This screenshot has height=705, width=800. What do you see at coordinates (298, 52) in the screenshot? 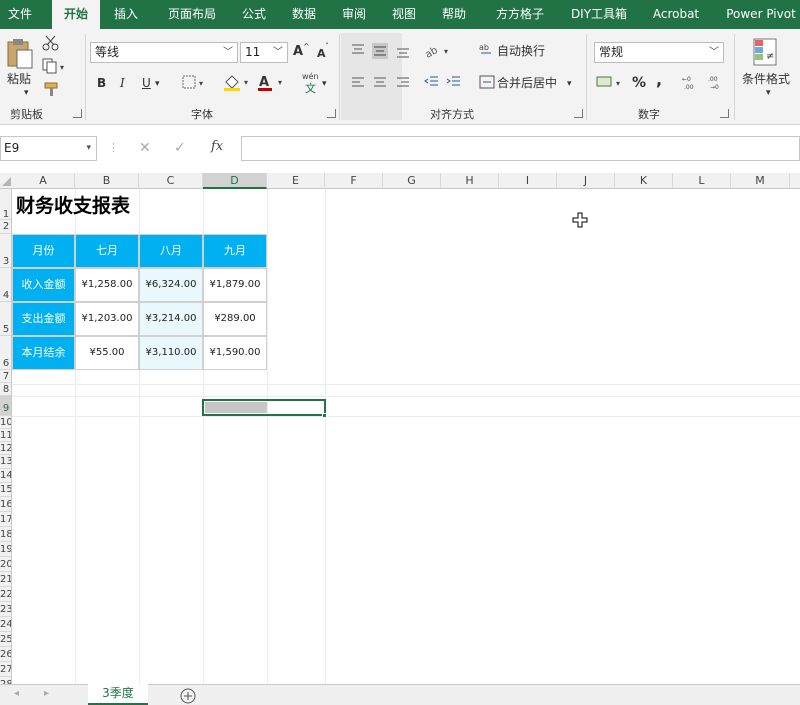
I see `grow-font-button: A` at bounding box center [298, 52].